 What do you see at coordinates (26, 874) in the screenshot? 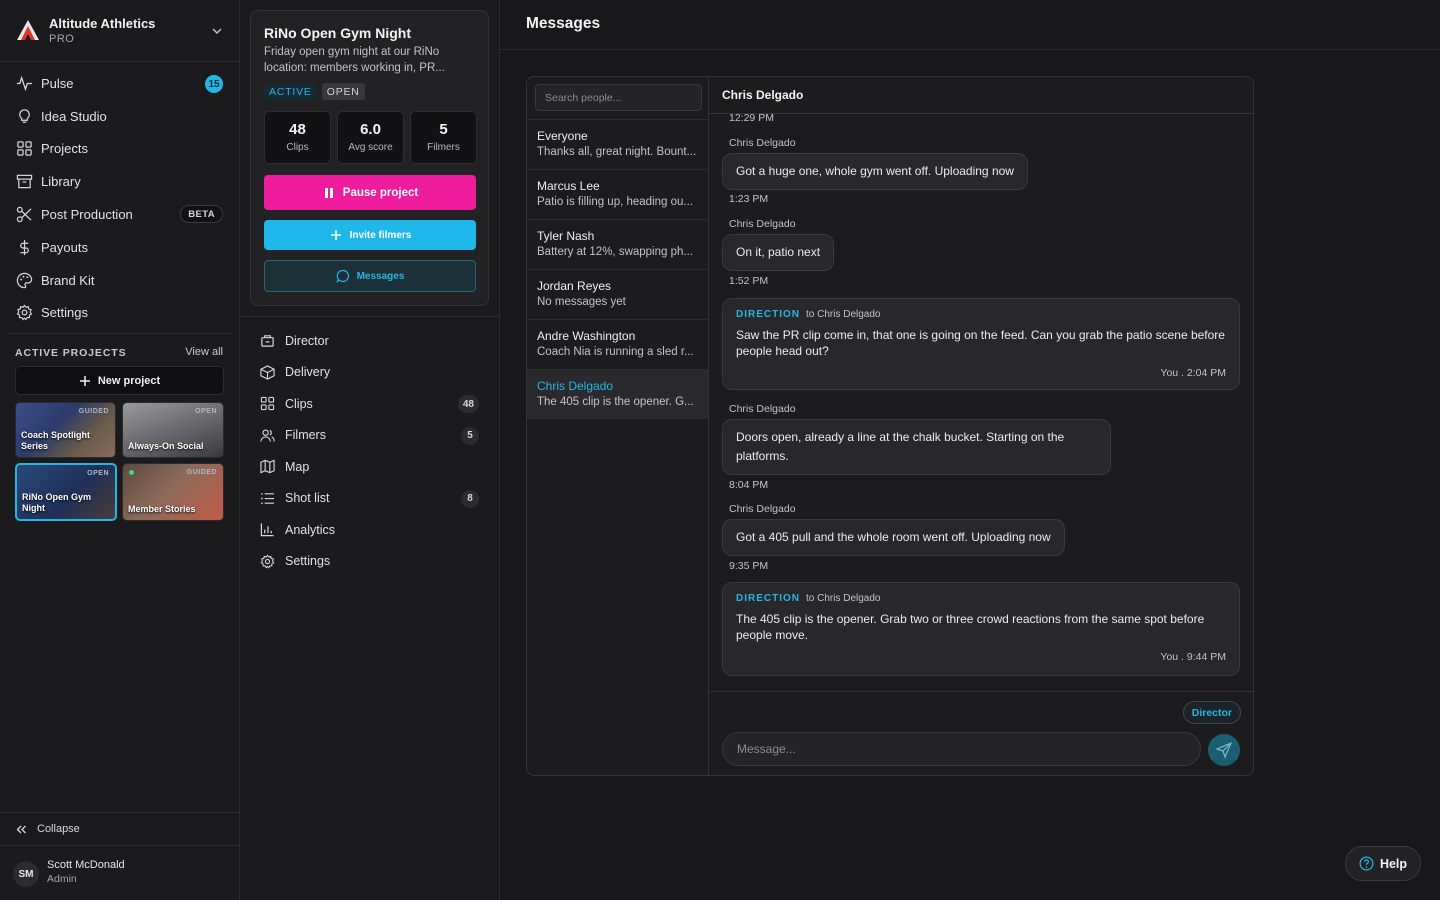
I see `avatar: SM` at bounding box center [26, 874].